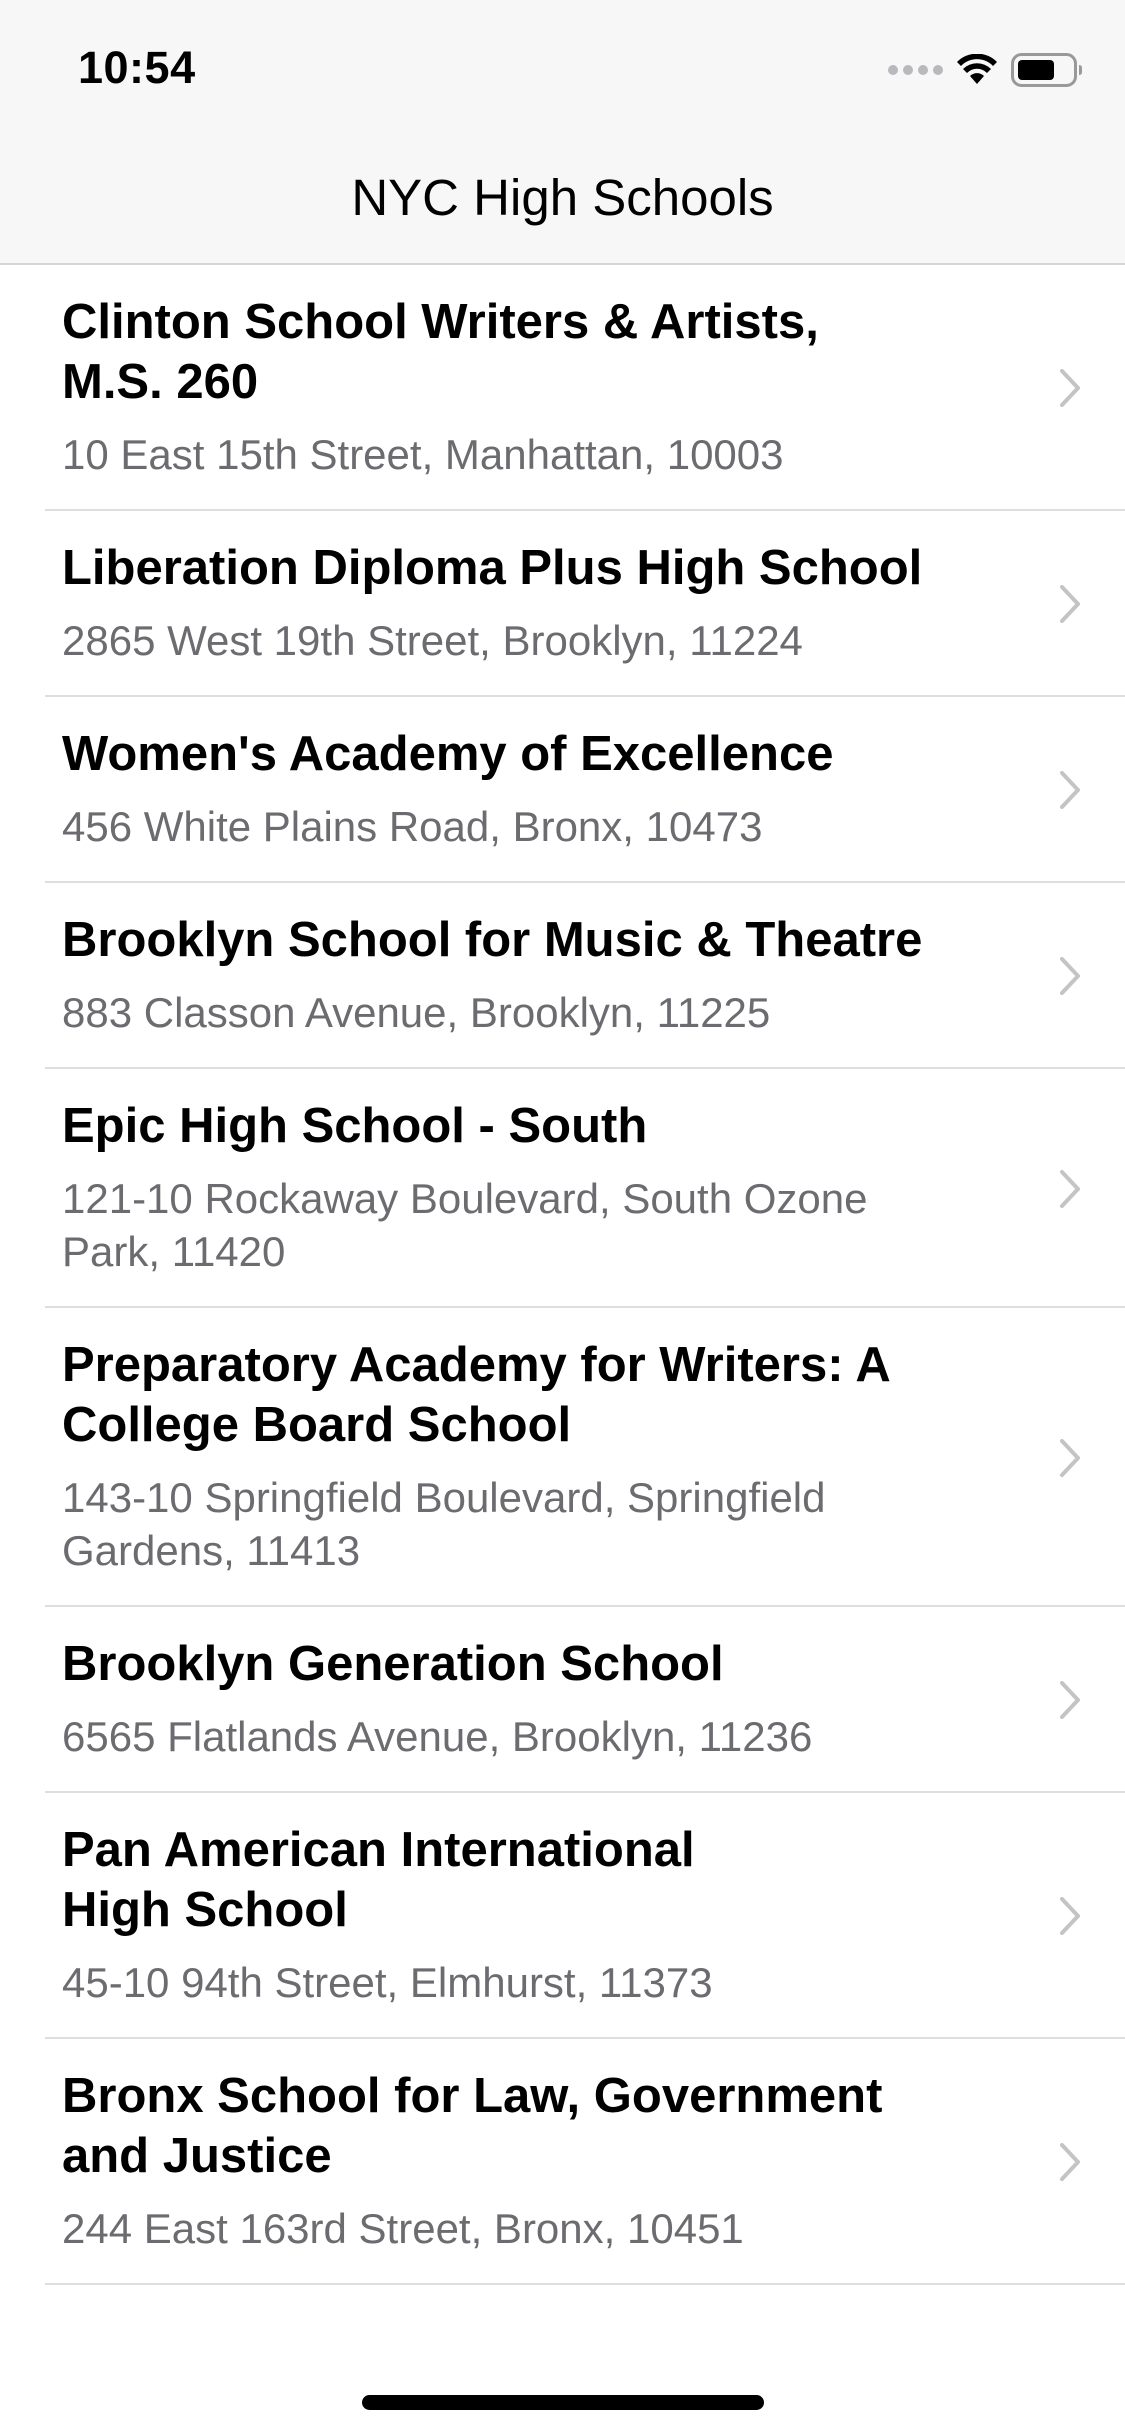  I want to click on school-name: Liberation Diploma Plus High School, so click(492, 568).